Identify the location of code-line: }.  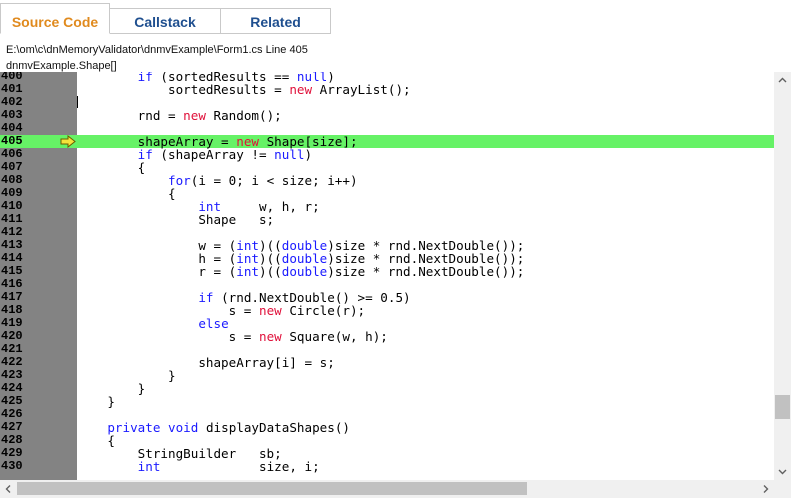
(96, 401).